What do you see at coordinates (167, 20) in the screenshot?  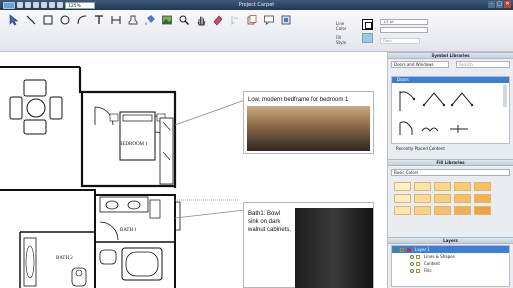 I see `picture-icon` at bounding box center [167, 20].